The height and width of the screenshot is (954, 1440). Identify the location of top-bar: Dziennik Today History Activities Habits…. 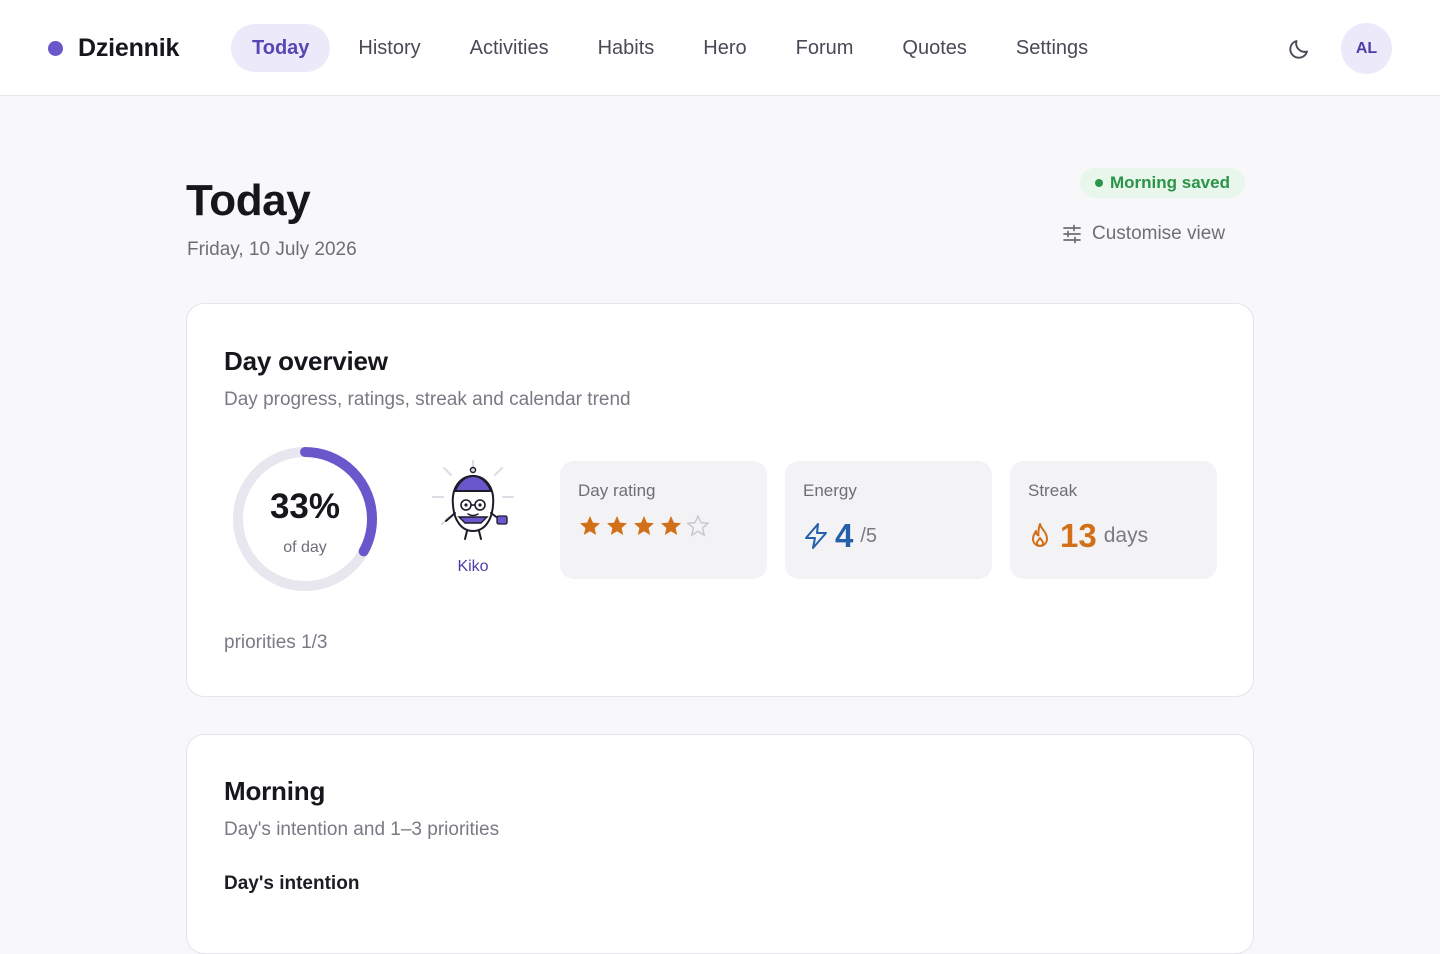
(720, 48).